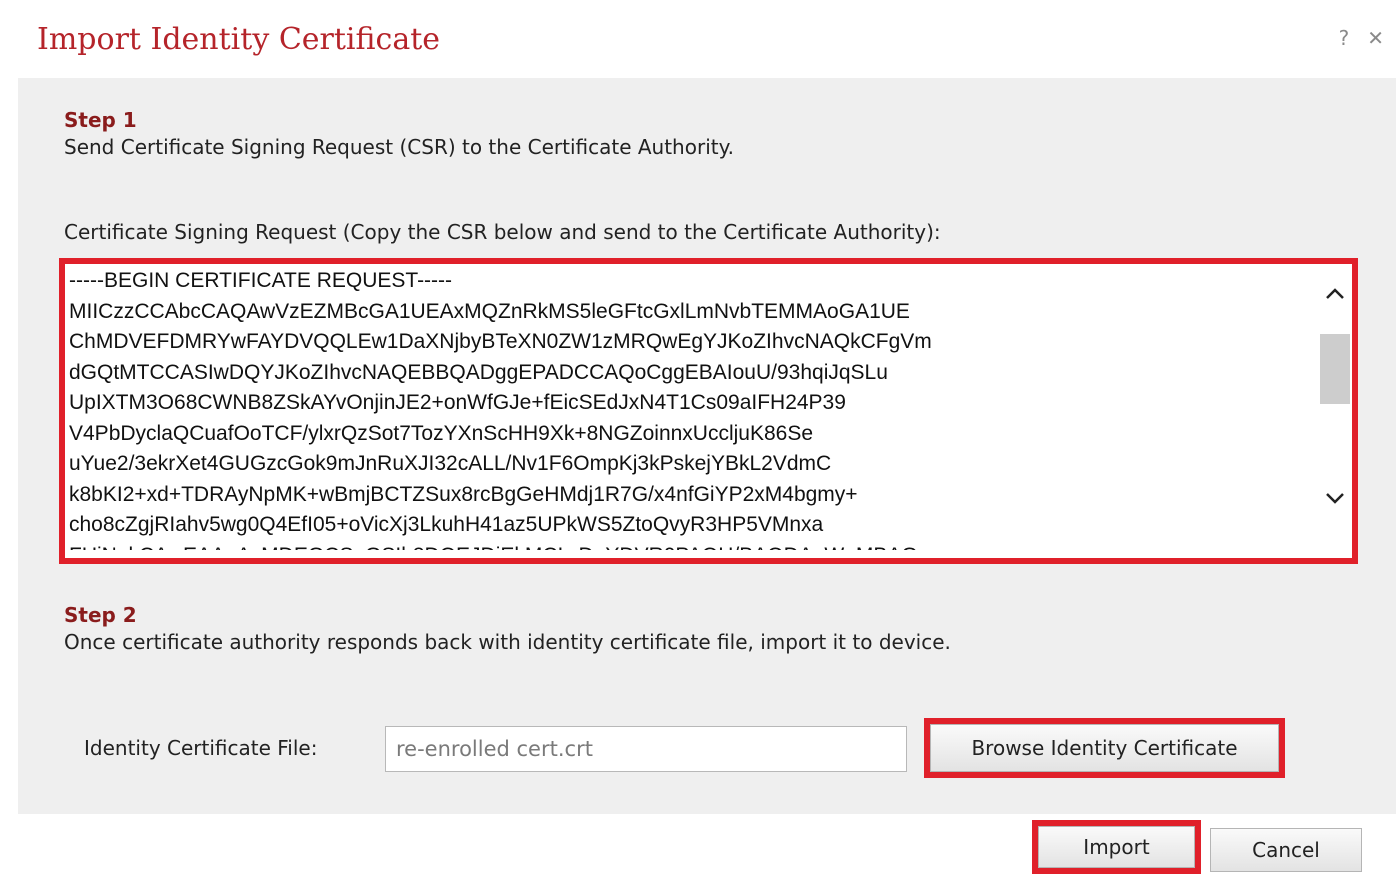 Image resolution: width=1398 pixels, height=884 pixels. Describe the element at coordinates (646, 749) in the screenshot. I see `identity-certificate-file-input` at that location.